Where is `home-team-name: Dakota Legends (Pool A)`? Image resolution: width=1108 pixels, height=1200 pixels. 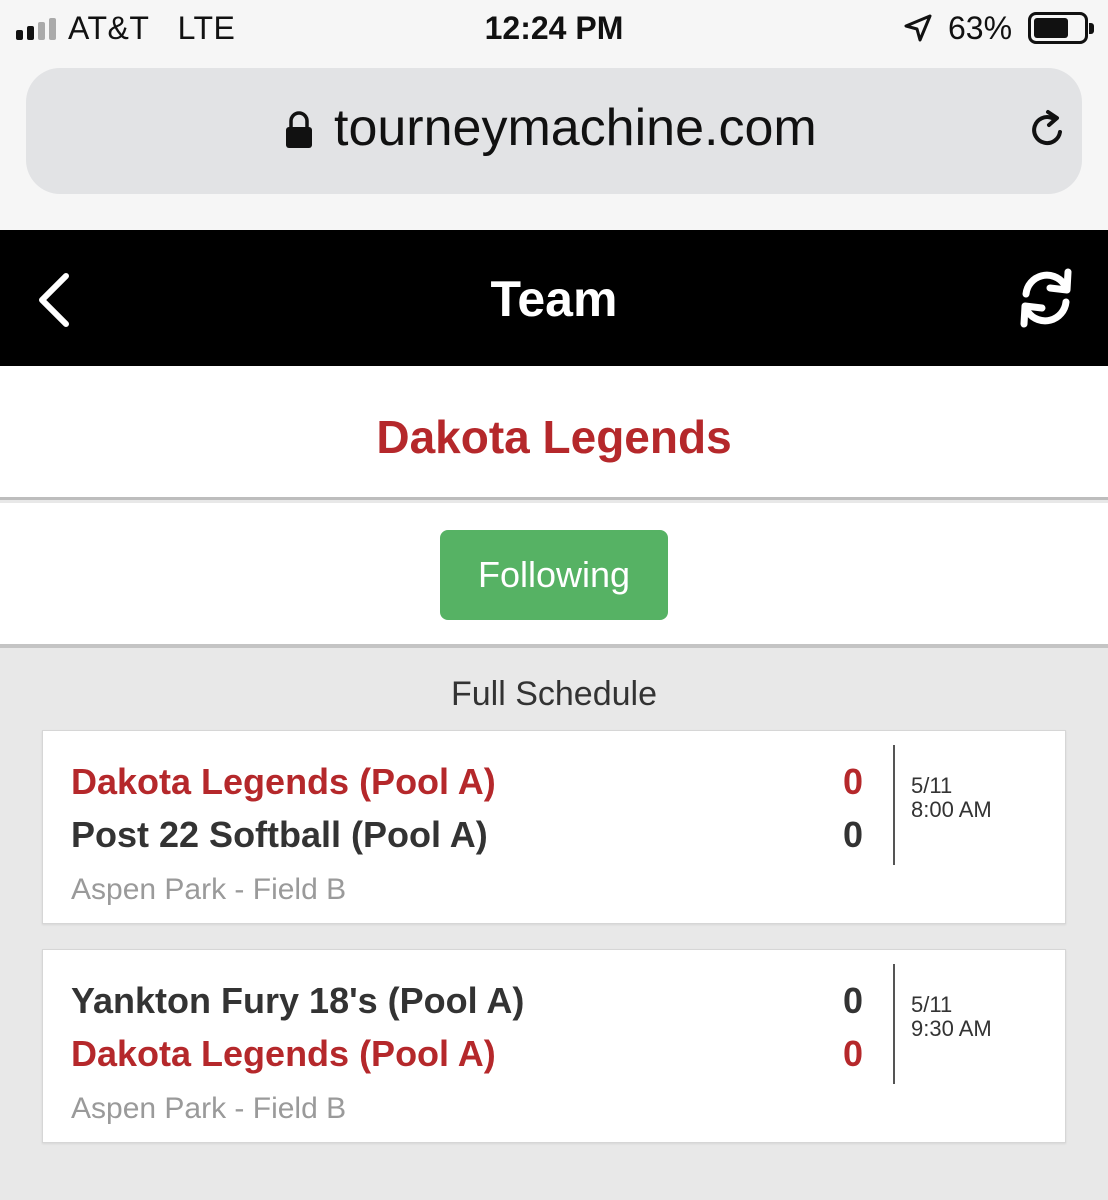 home-team-name: Dakota Legends (Pool A) is located at coordinates (283, 781).